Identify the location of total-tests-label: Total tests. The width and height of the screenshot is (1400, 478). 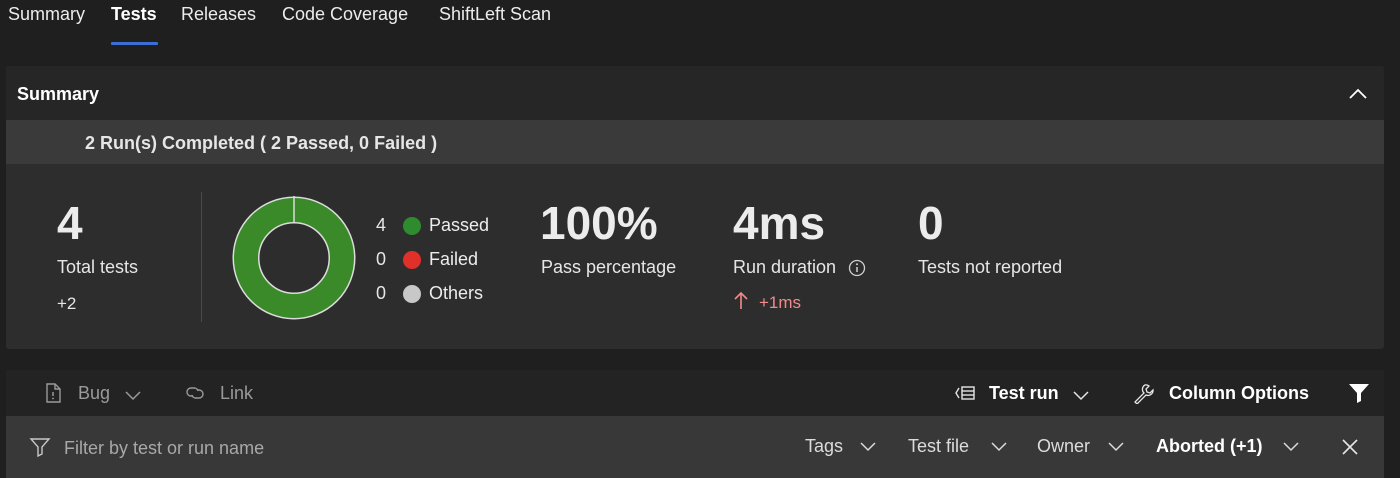
(98, 267).